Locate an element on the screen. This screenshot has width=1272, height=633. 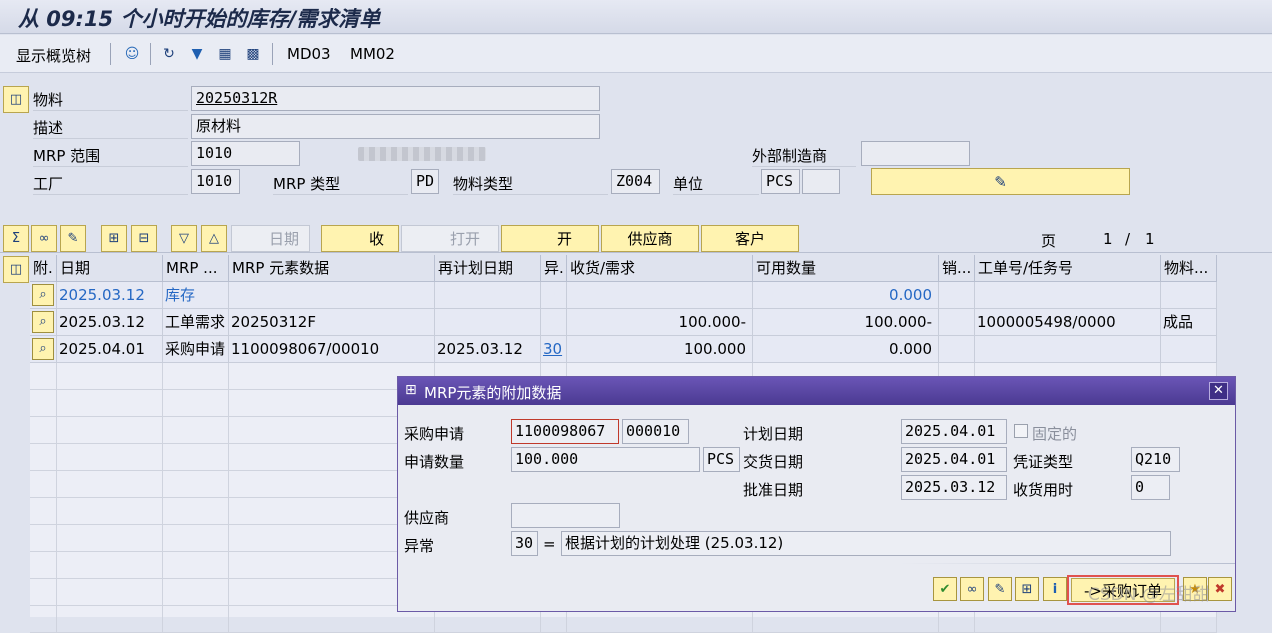
overview-tree-button: 显示概览树 is located at coordinates (53, 55).